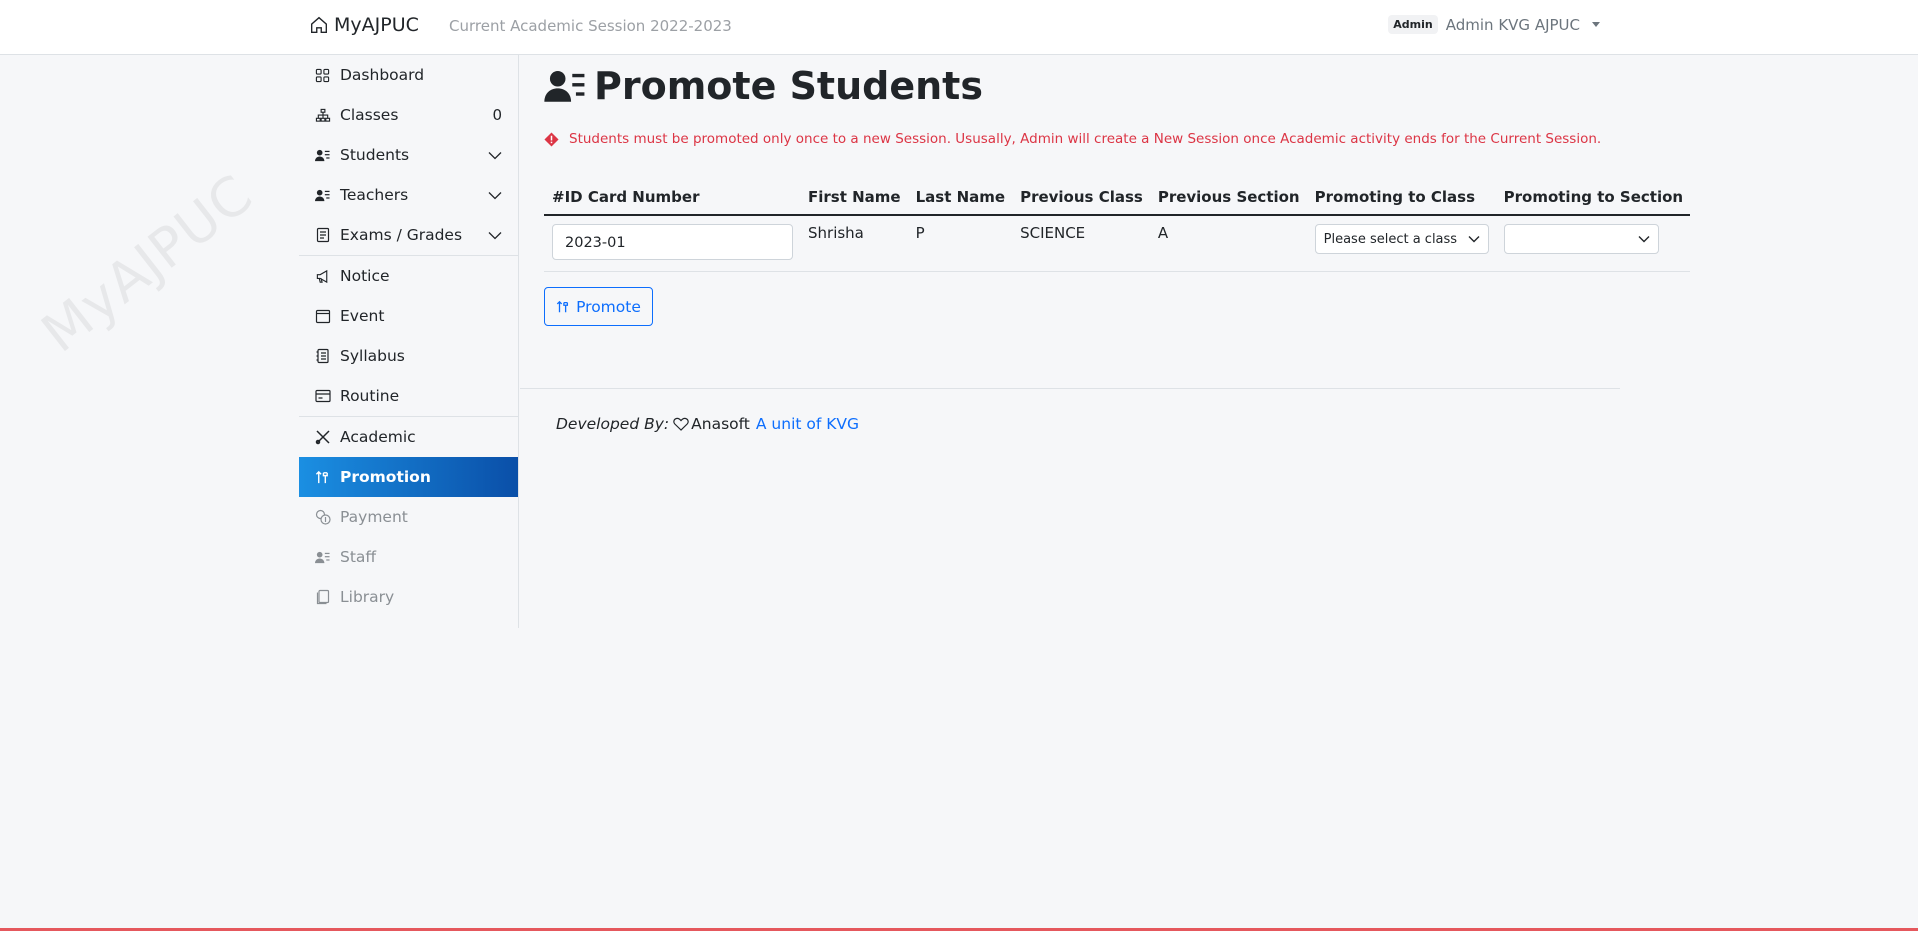  What do you see at coordinates (408, 557) in the screenshot?
I see `sidebar-item-staff: Staff` at bounding box center [408, 557].